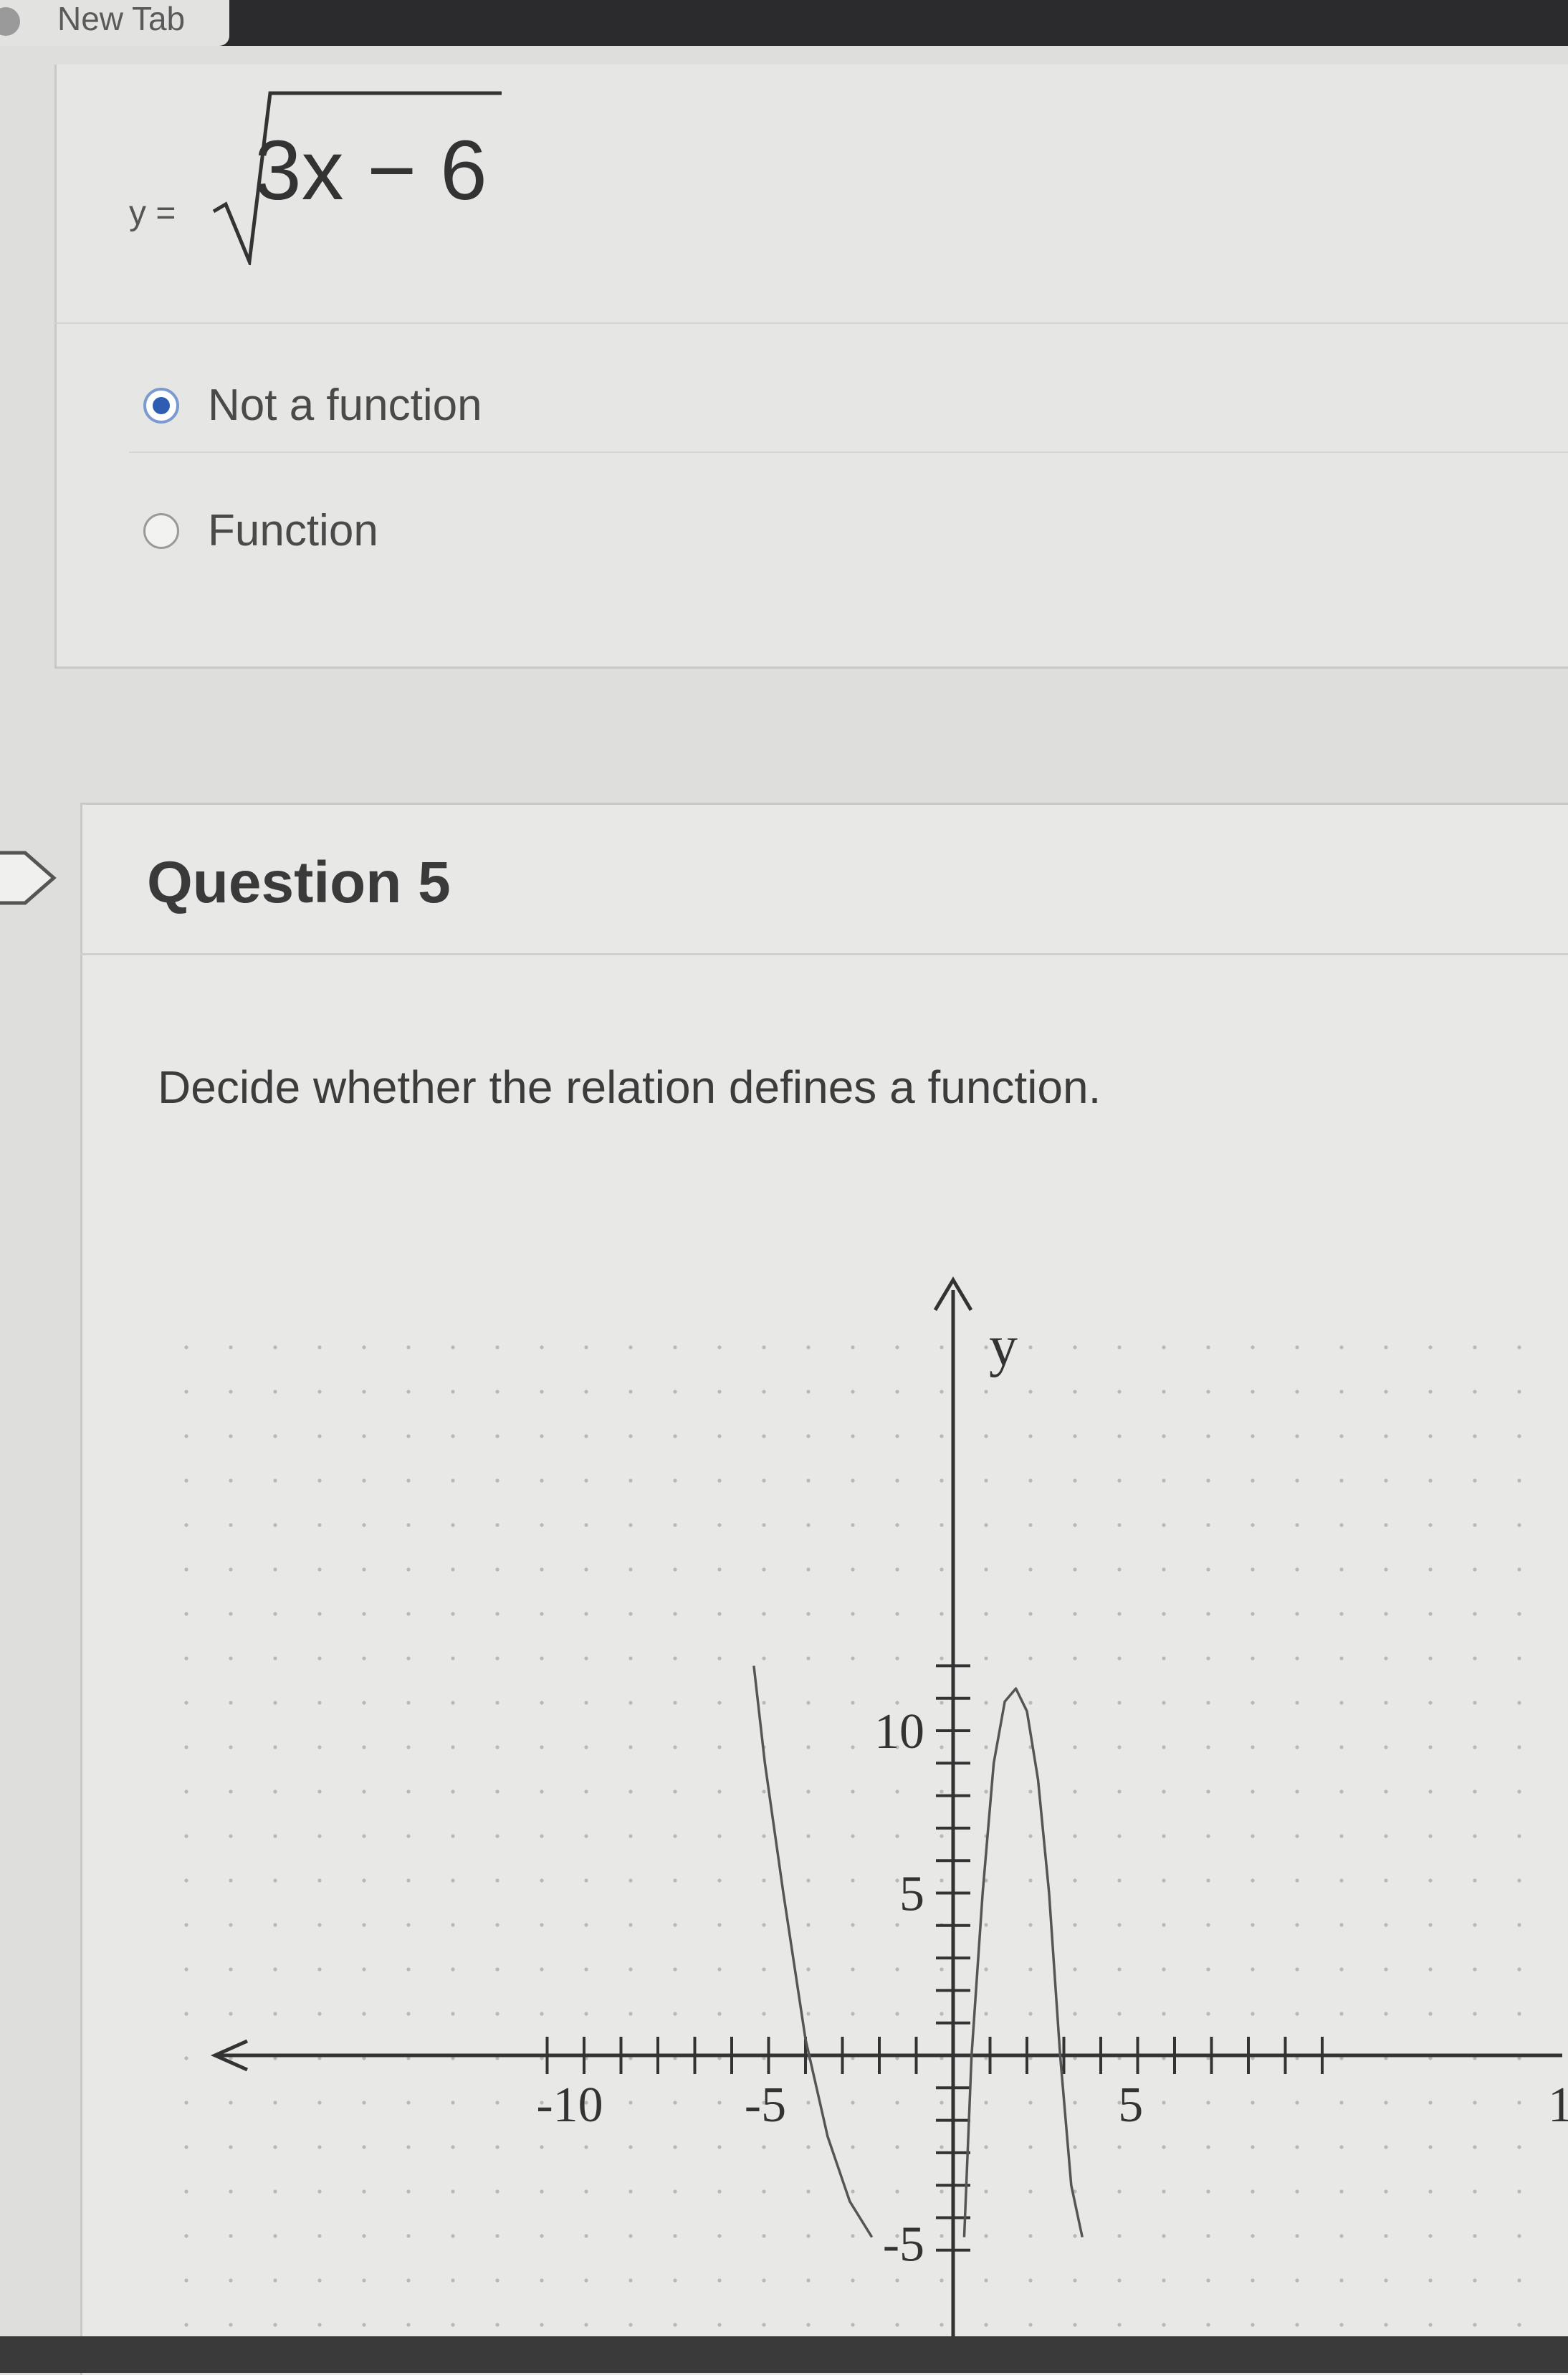  What do you see at coordinates (911, 1894) in the screenshot?
I see `y-tick-label: 5` at bounding box center [911, 1894].